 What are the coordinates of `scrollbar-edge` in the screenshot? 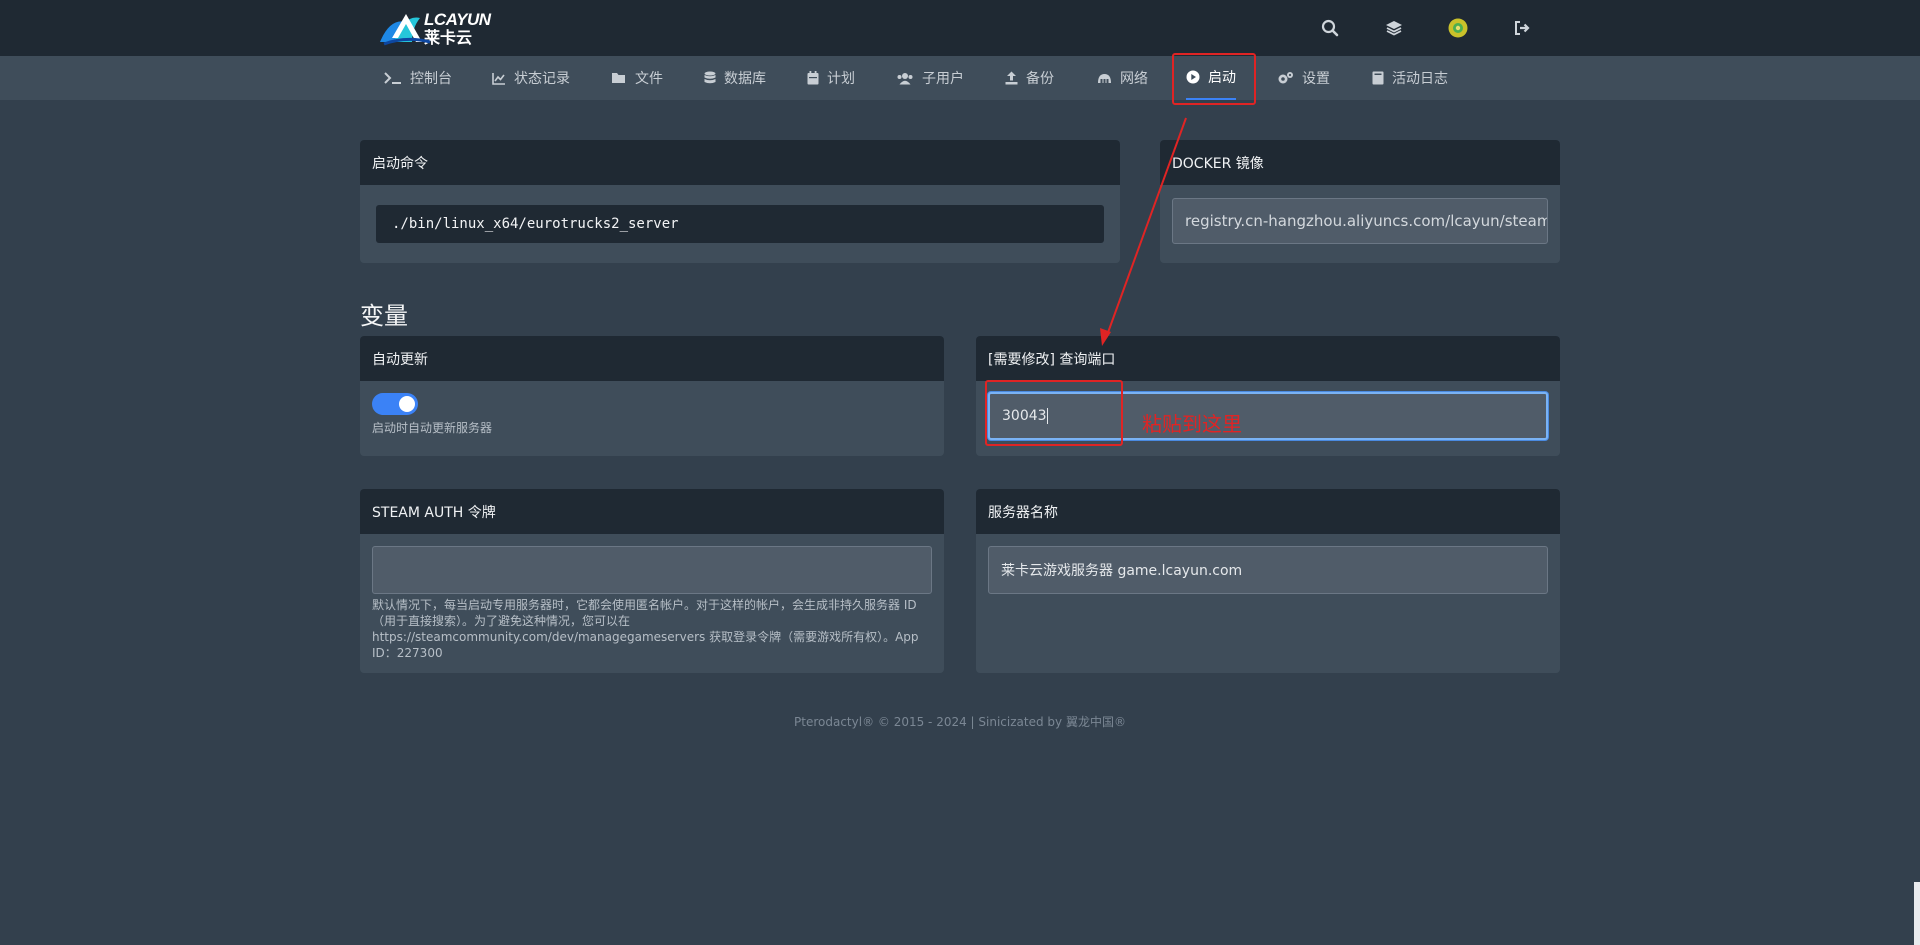 It's located at (1917, 913).